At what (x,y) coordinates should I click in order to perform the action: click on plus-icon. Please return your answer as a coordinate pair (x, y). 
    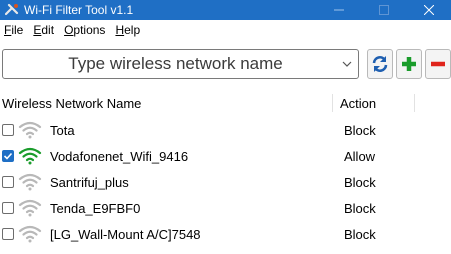
    Looking at the image, I should click on (409, 64).